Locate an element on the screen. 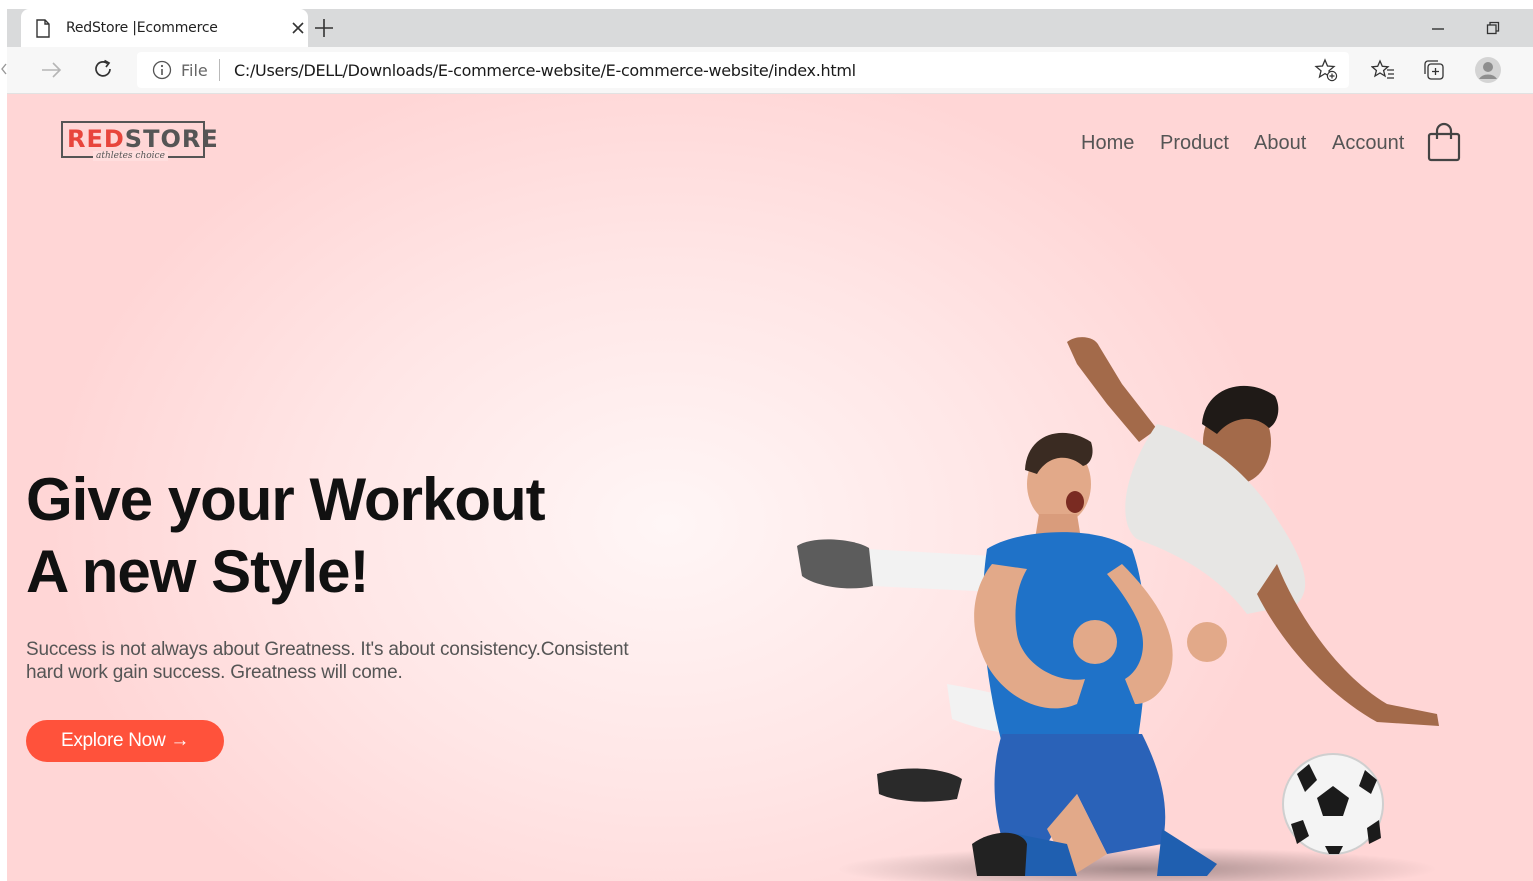  browser-tab: RedStore |Ecommerce is located at coordinates (164, 28).